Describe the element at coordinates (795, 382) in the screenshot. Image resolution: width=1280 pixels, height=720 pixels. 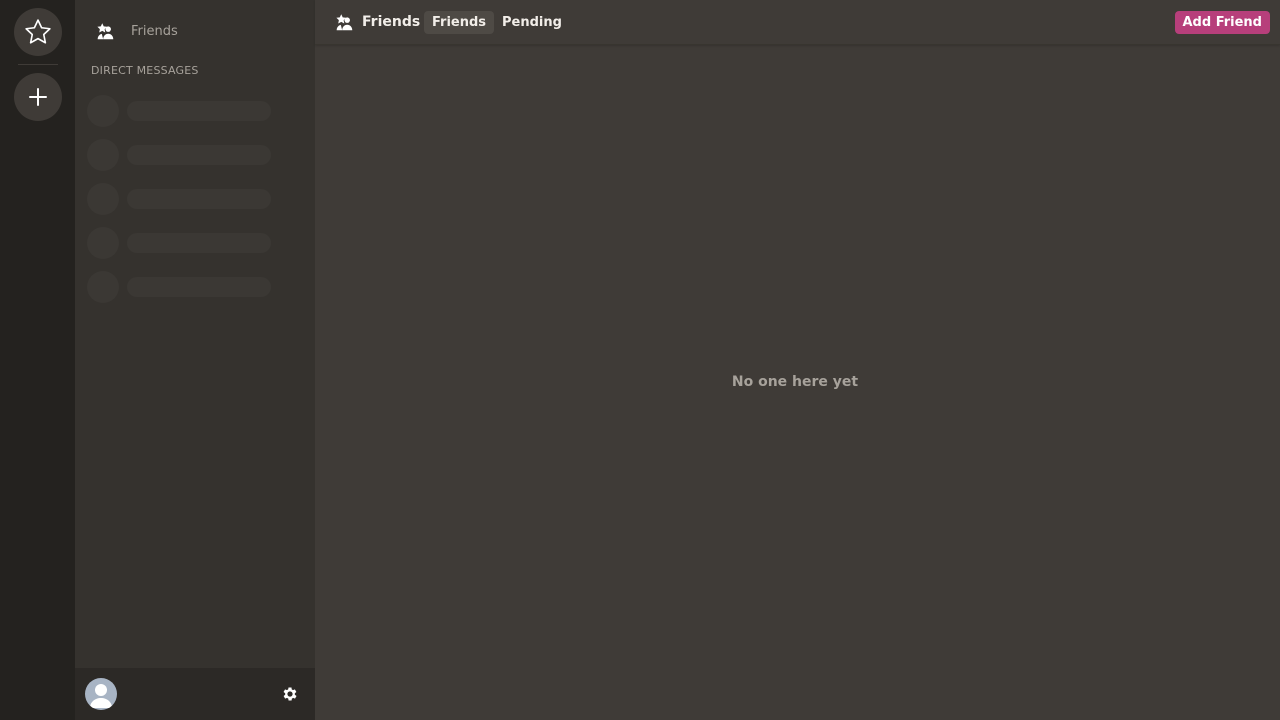
I see `empty-state-message: No one here yet` at that location.